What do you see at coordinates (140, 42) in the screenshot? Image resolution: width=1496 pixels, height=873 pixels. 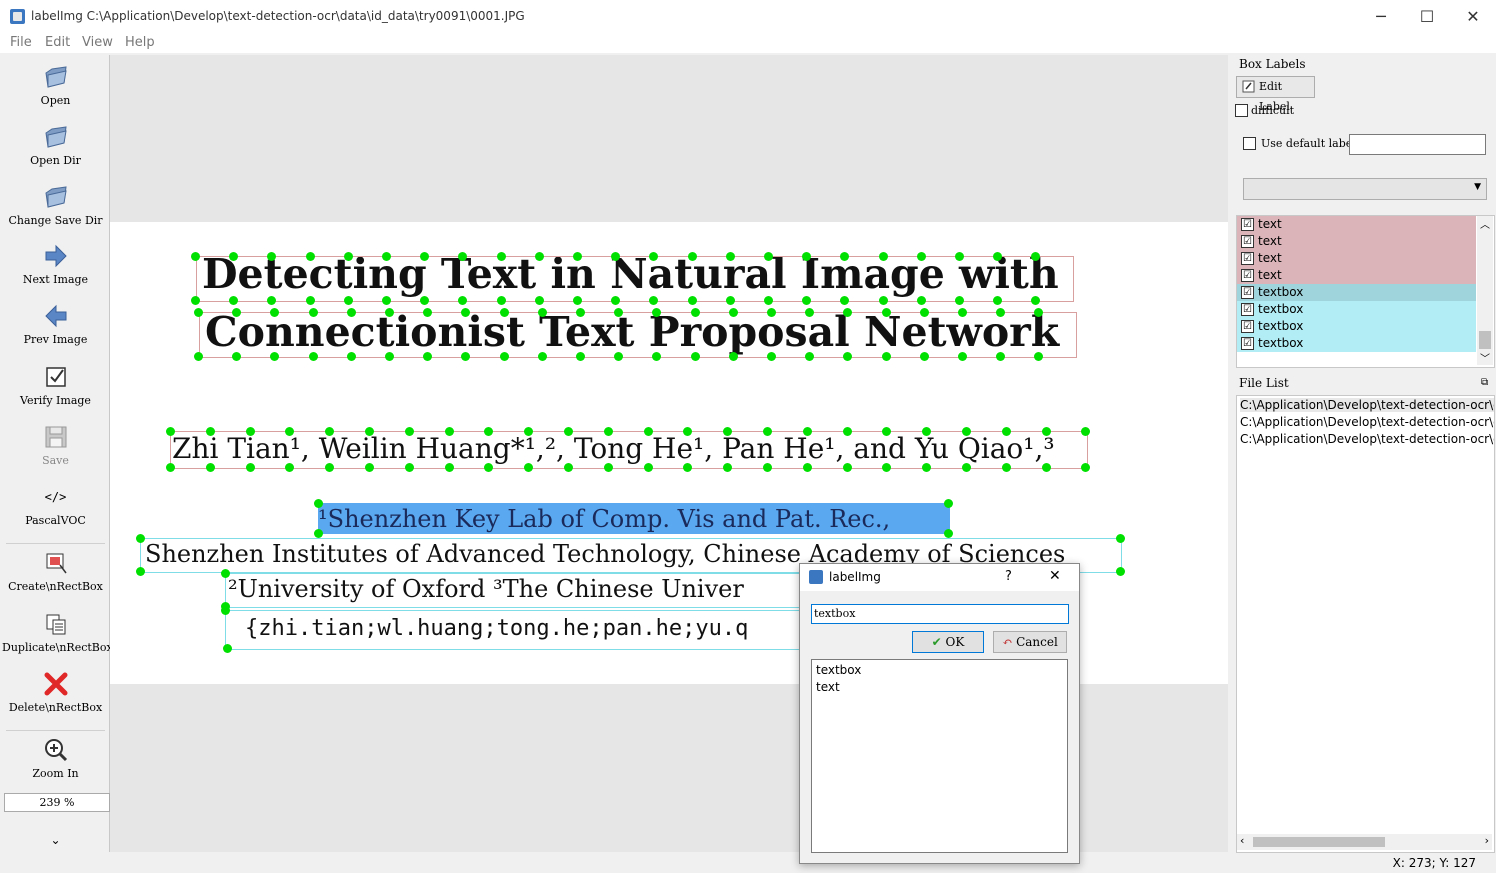 I see `menu-help: Help` at bounding box center [140, 42].